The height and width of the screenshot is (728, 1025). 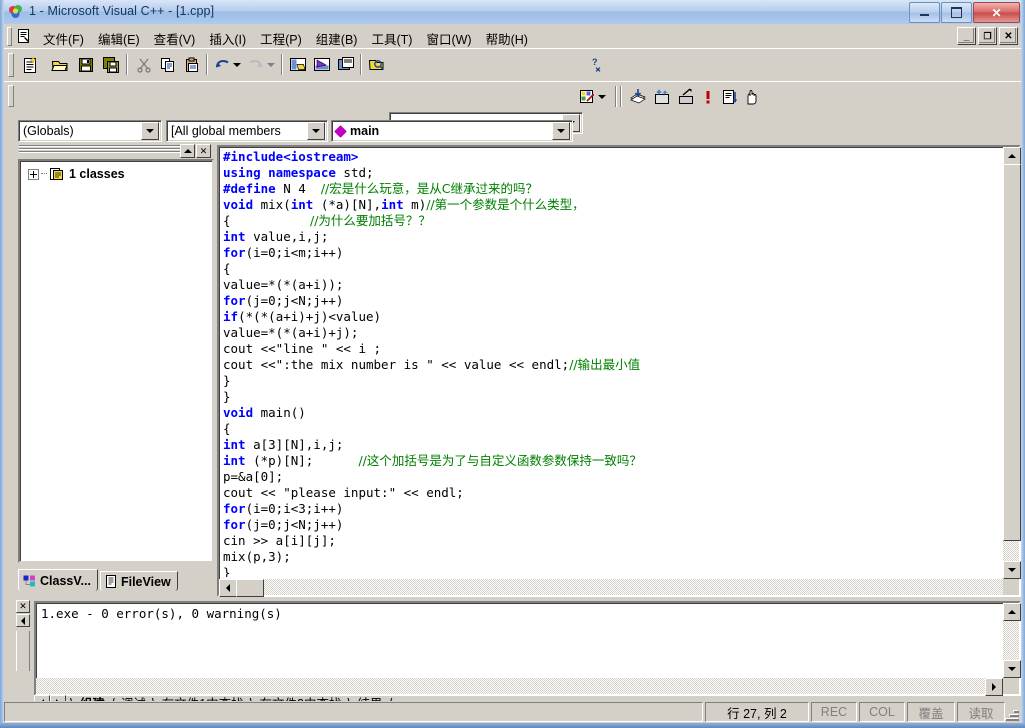 What do you see at coordinates (337, 38) in the screenshot?
I see `menu-build: 组建(B)` at bounding box center [337, 38].